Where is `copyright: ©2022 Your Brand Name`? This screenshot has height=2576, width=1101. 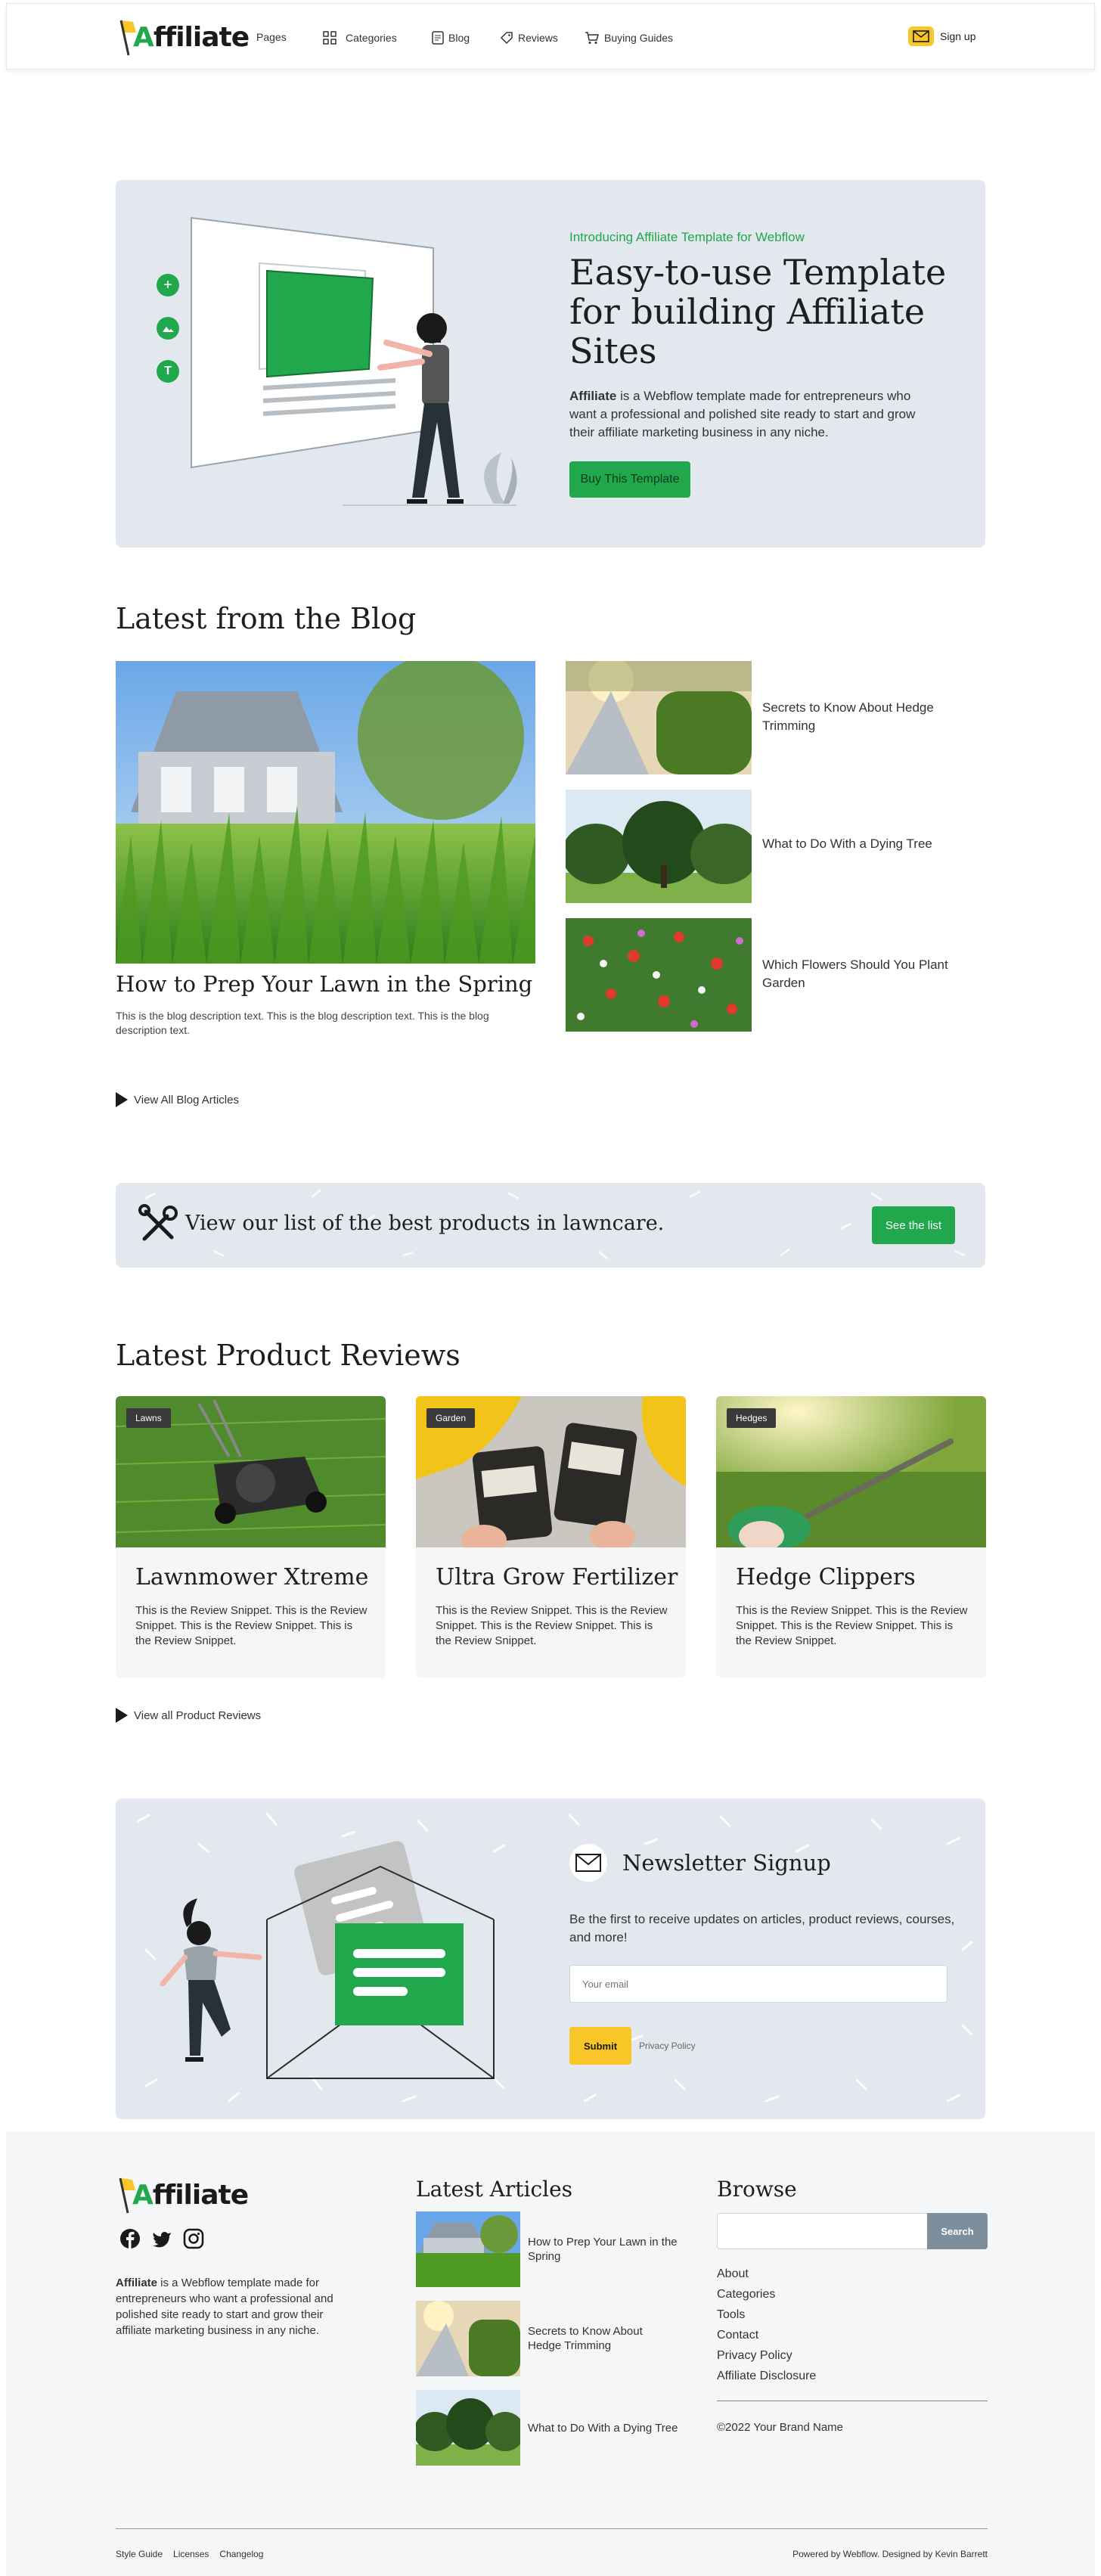 copyright: ©2022 Your Brand Name is located at coordinates (780, 2427).